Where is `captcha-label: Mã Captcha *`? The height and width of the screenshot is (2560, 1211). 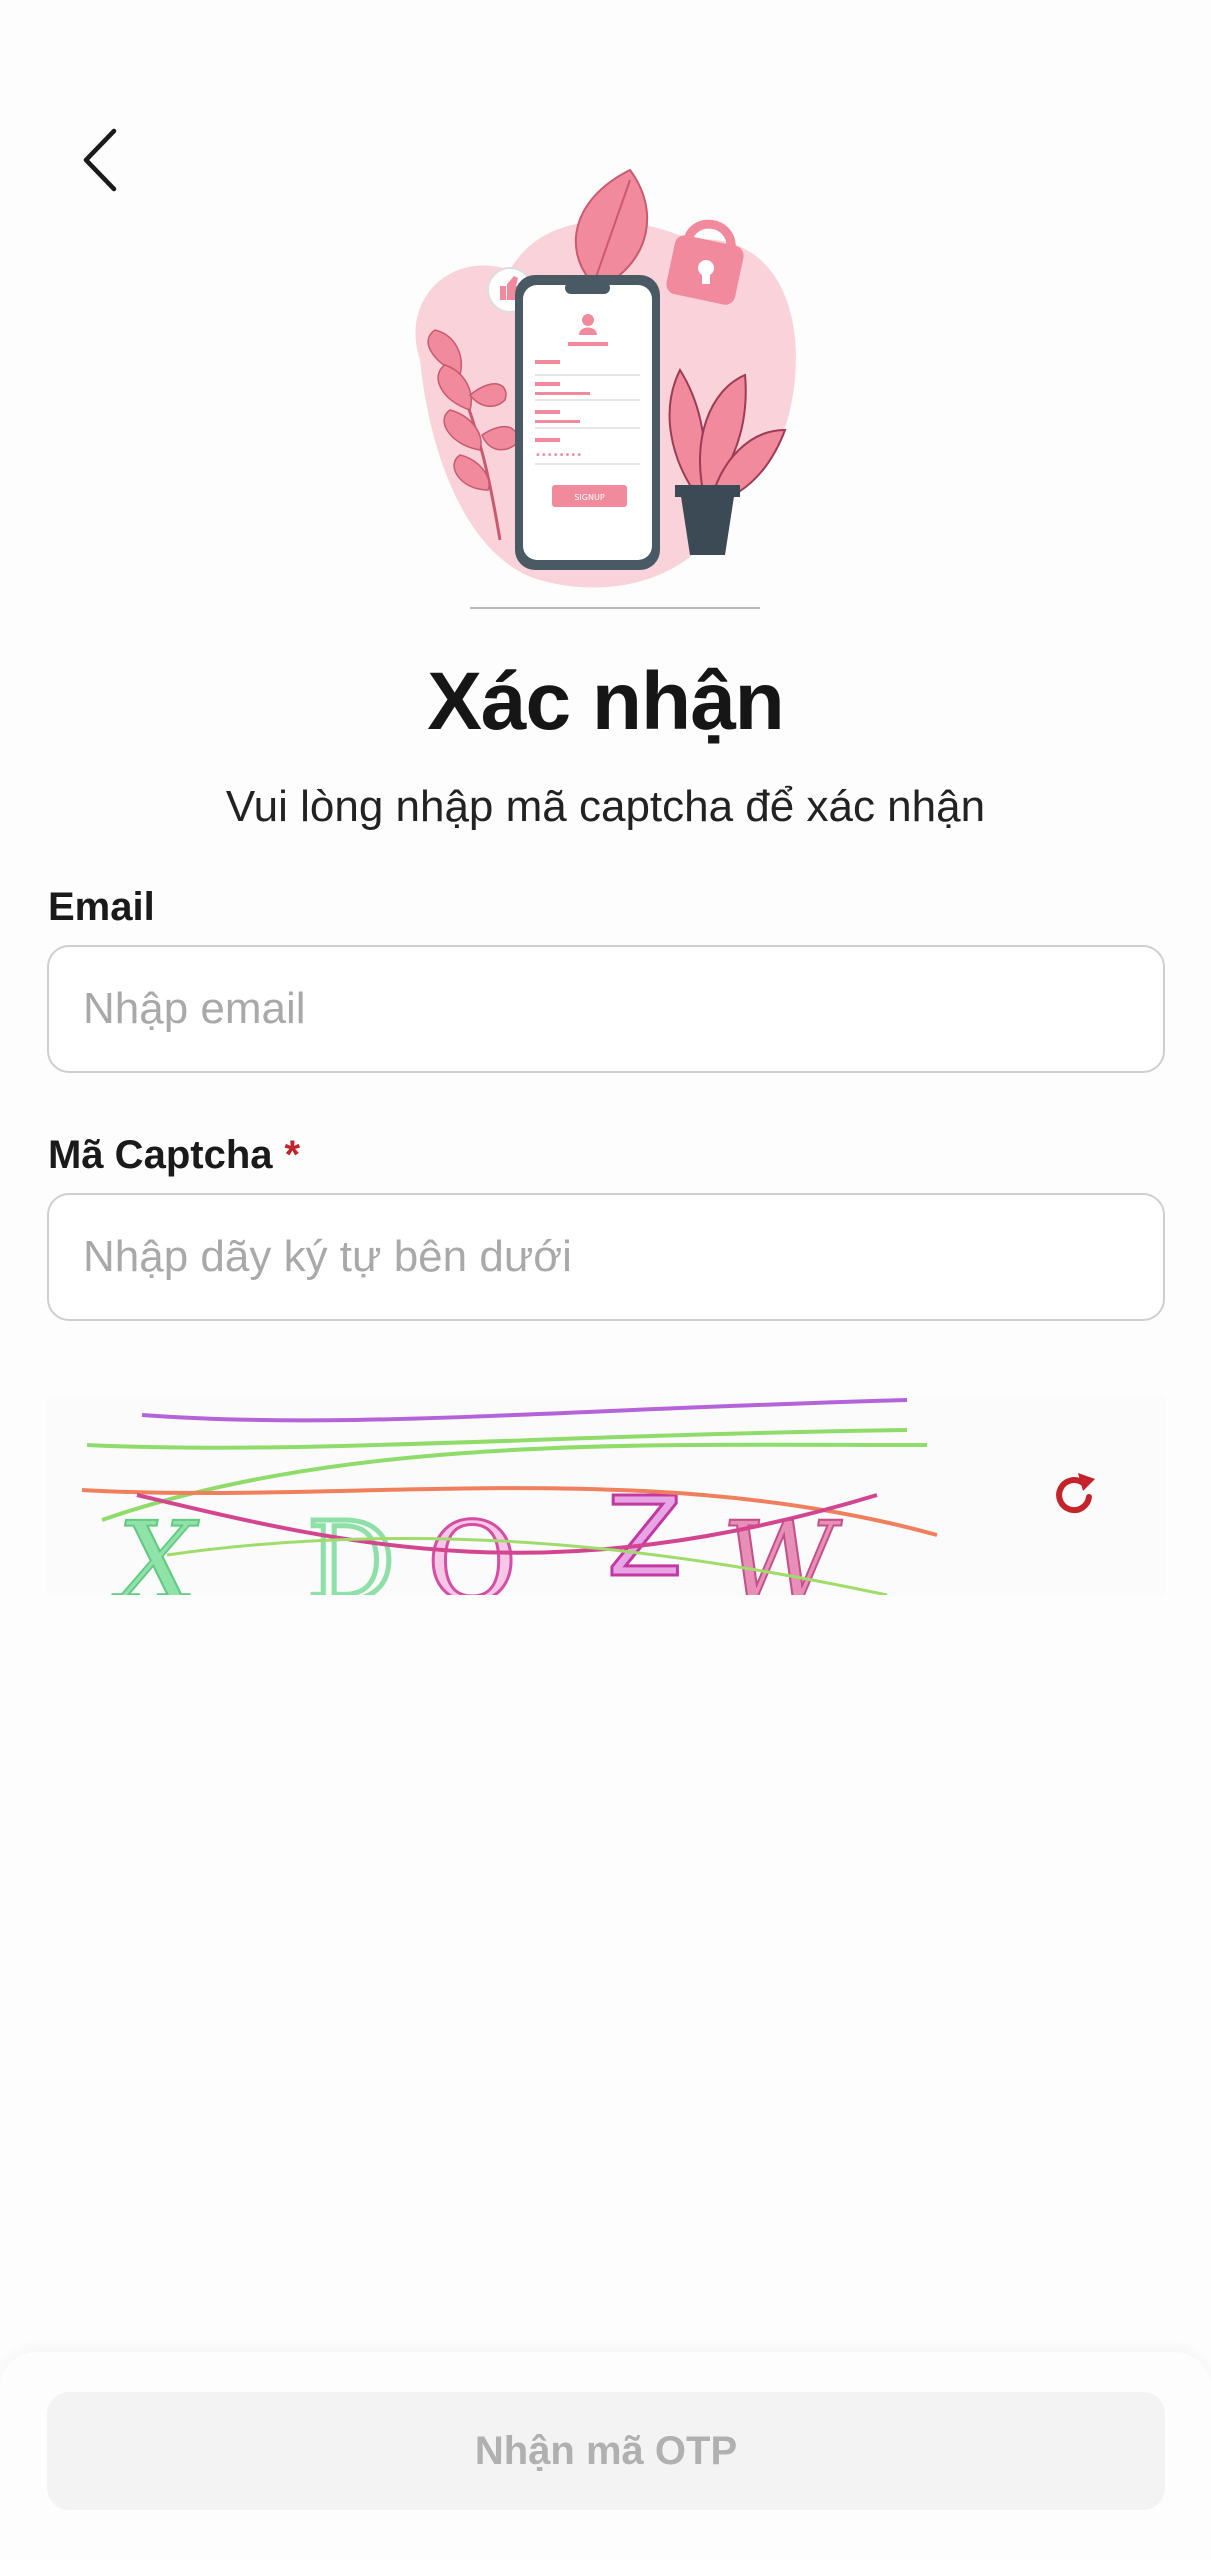
captcha-label: Mã Captcha * is located at coordinates (174, 1155).